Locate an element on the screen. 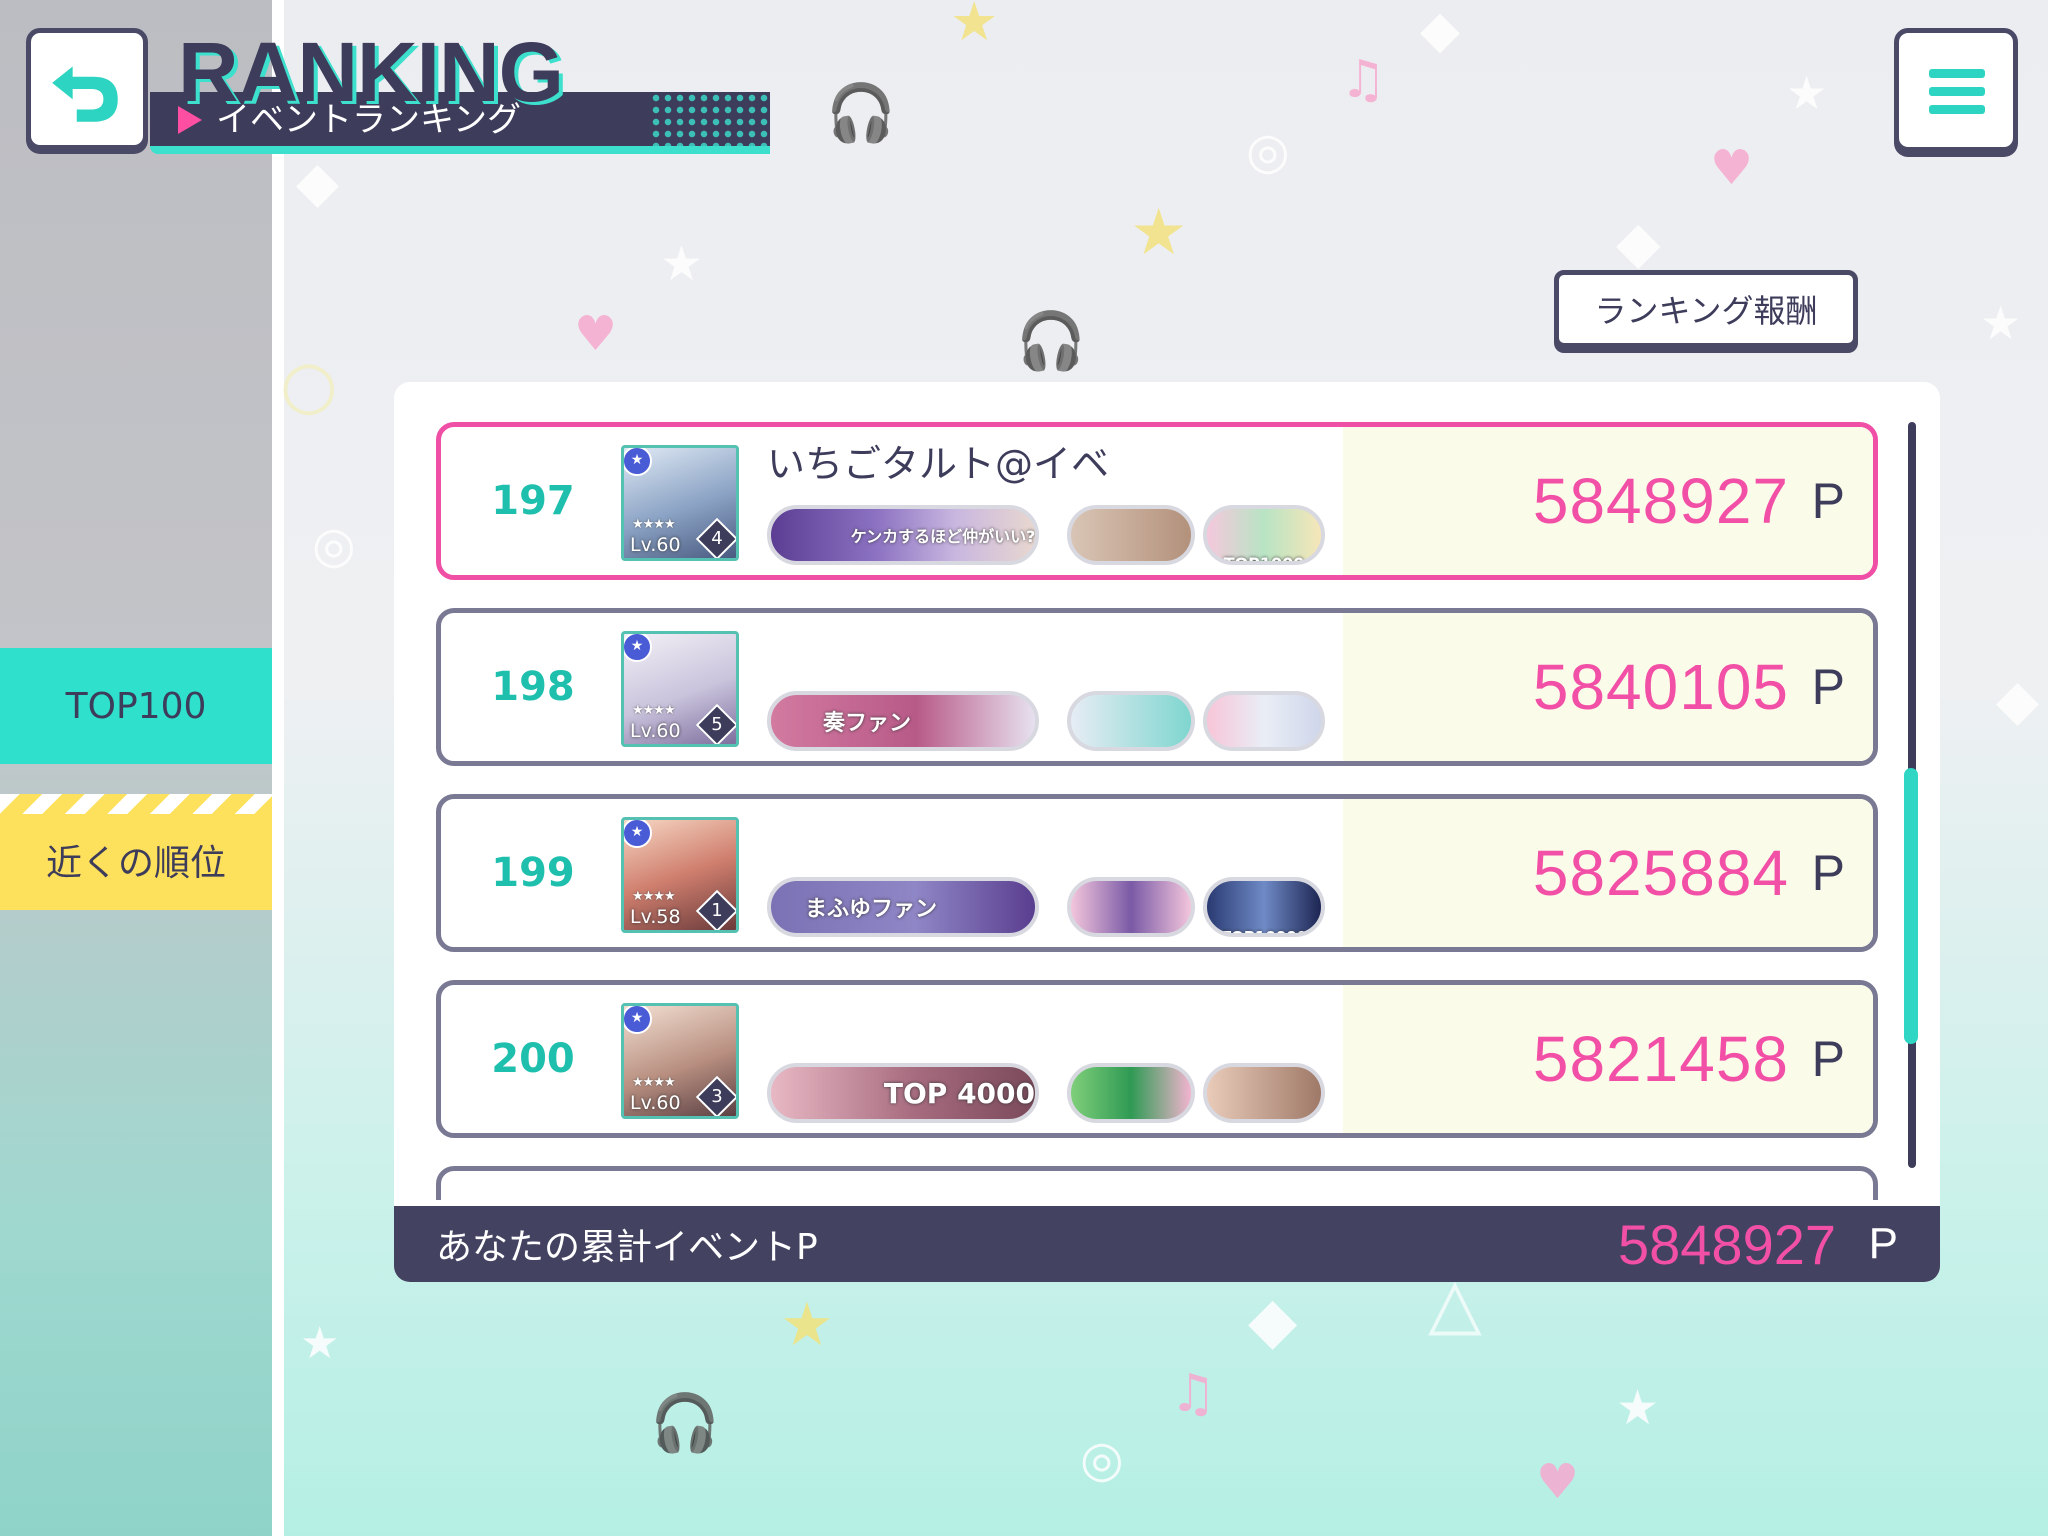  stripe-pattern is located at coordinates (136, 804).